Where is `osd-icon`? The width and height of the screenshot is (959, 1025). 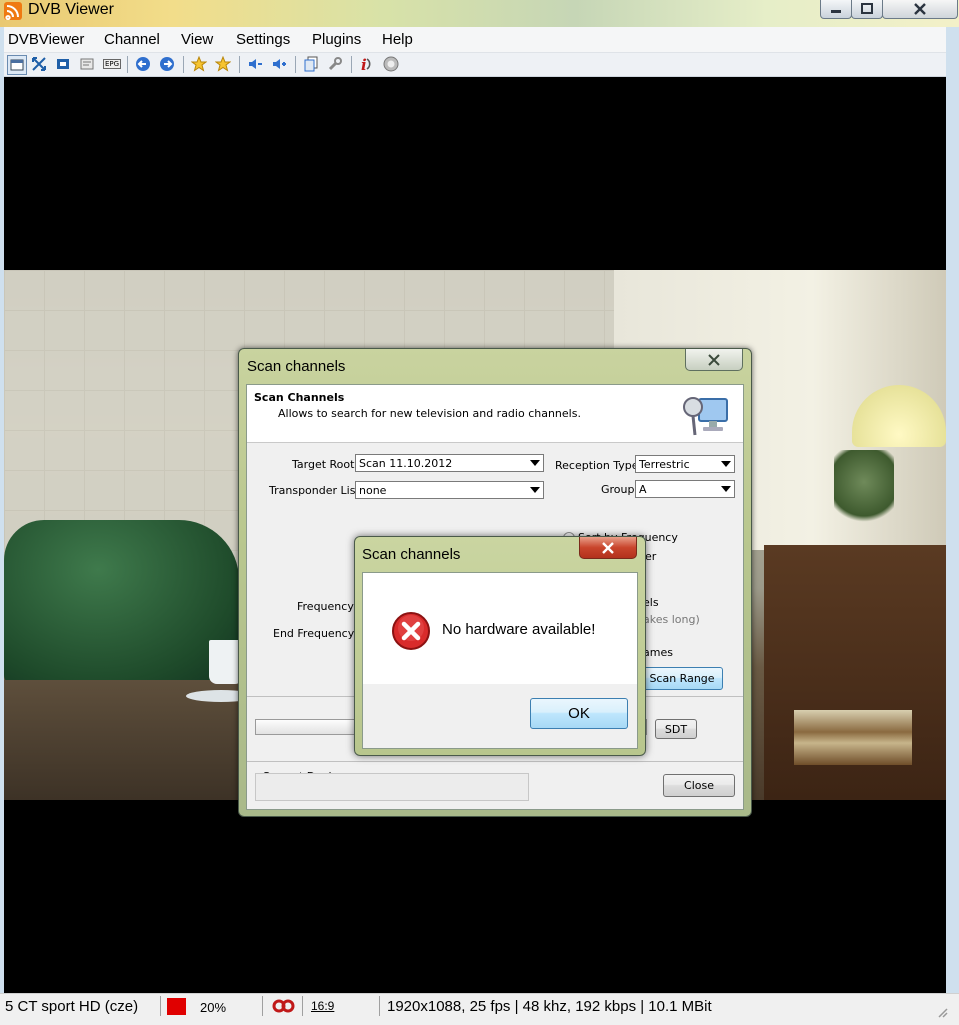
osd-icon is located at coordinates (87, 64).